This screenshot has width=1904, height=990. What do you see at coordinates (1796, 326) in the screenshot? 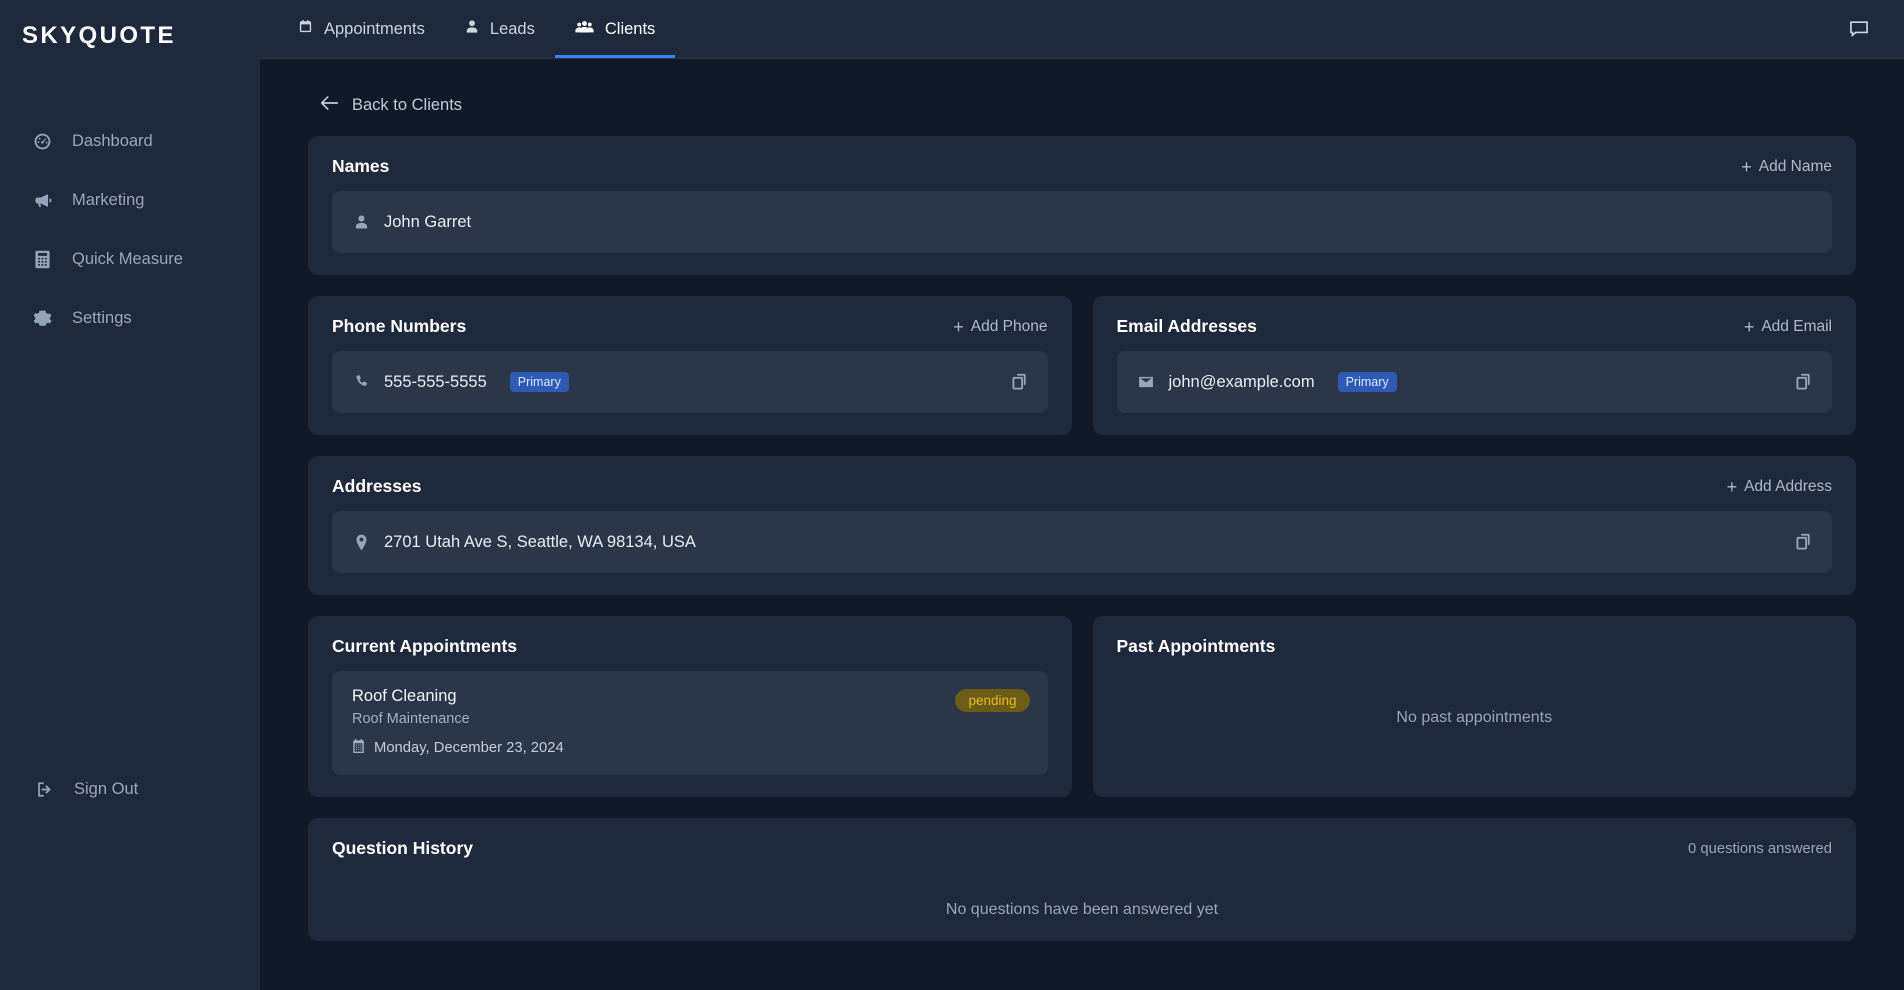
I see `add-email-label: Add Email` at bounding box center [1796, 326].